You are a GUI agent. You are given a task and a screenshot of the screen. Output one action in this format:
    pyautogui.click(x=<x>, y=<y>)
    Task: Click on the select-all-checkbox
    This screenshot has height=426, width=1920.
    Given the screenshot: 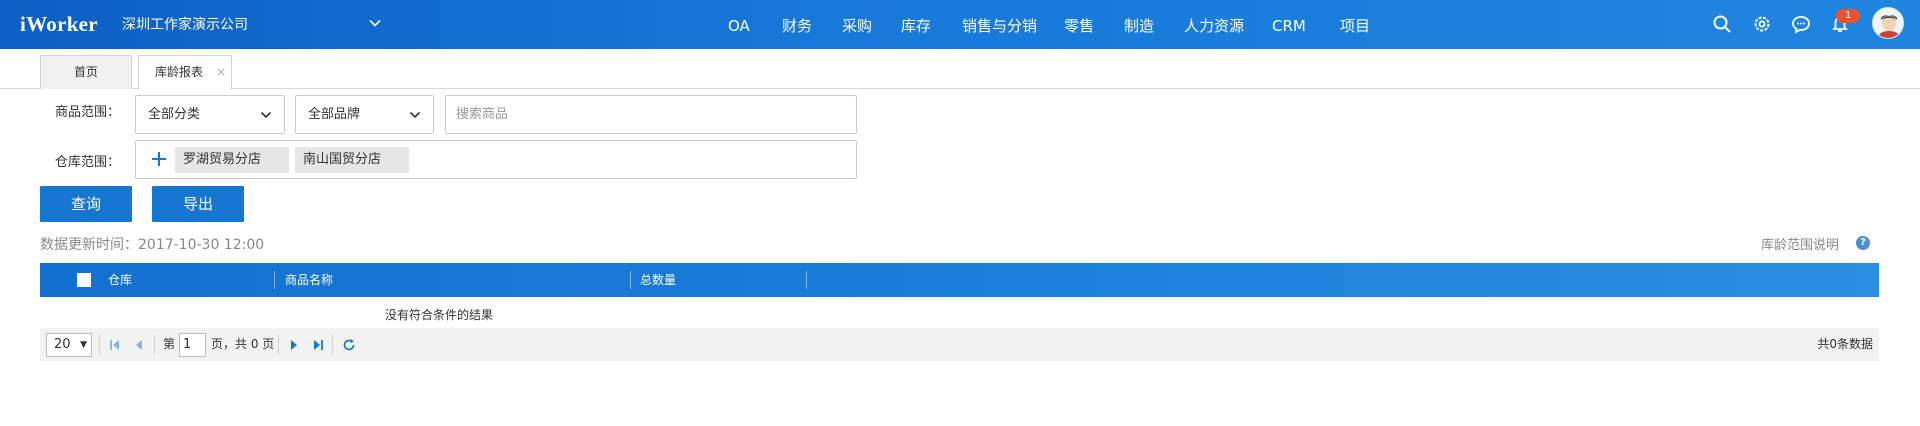 What is the action you would take?
    pyautogui.click(x=84, y=280)
    